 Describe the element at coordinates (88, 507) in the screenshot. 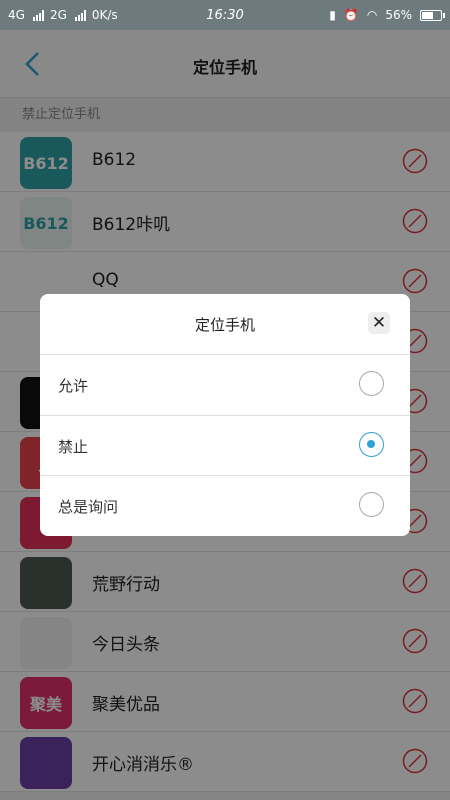

I see `option-label: 总是询问` at that location.